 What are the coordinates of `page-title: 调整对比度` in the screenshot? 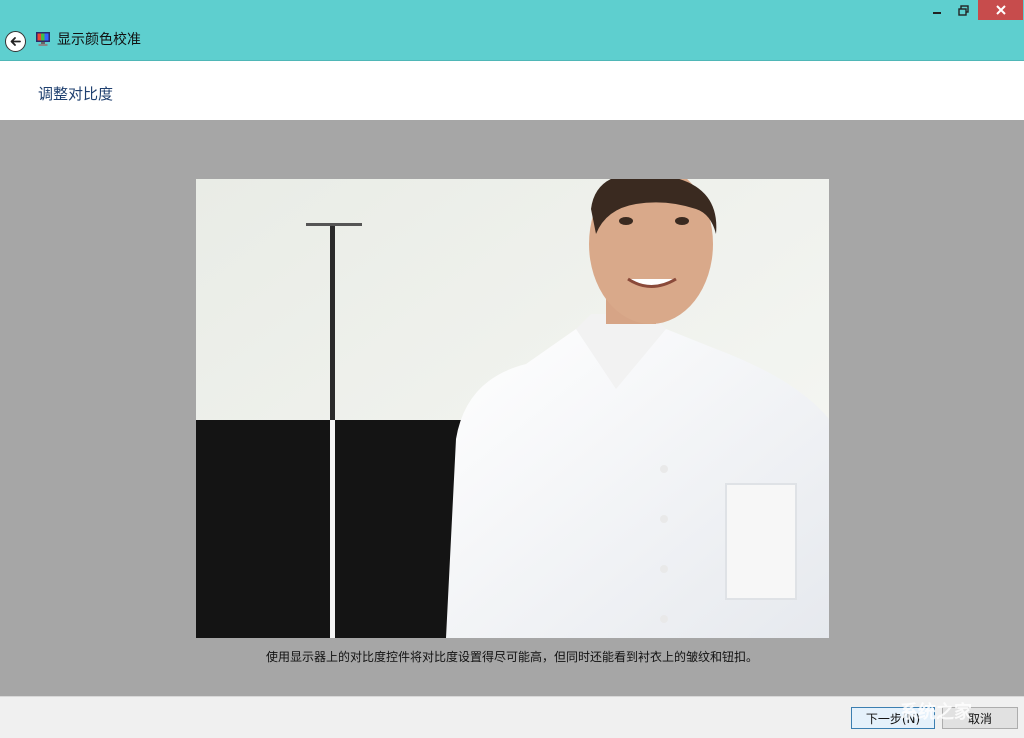 It's located at (76, 94).